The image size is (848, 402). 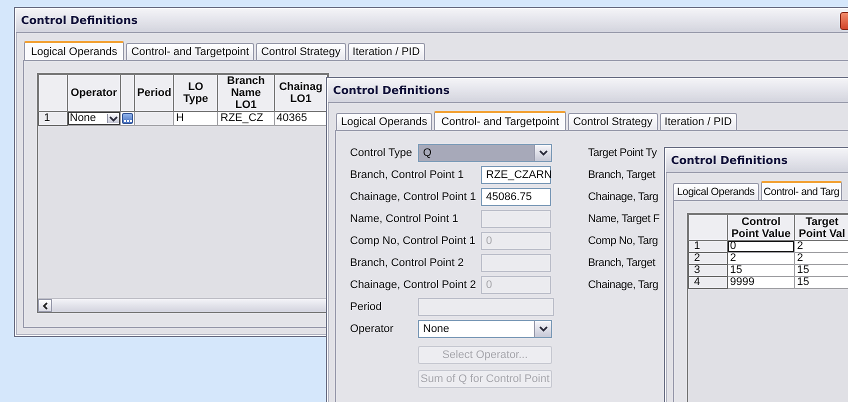 I want to click on row-header: 3, so click(x=708, y=270).